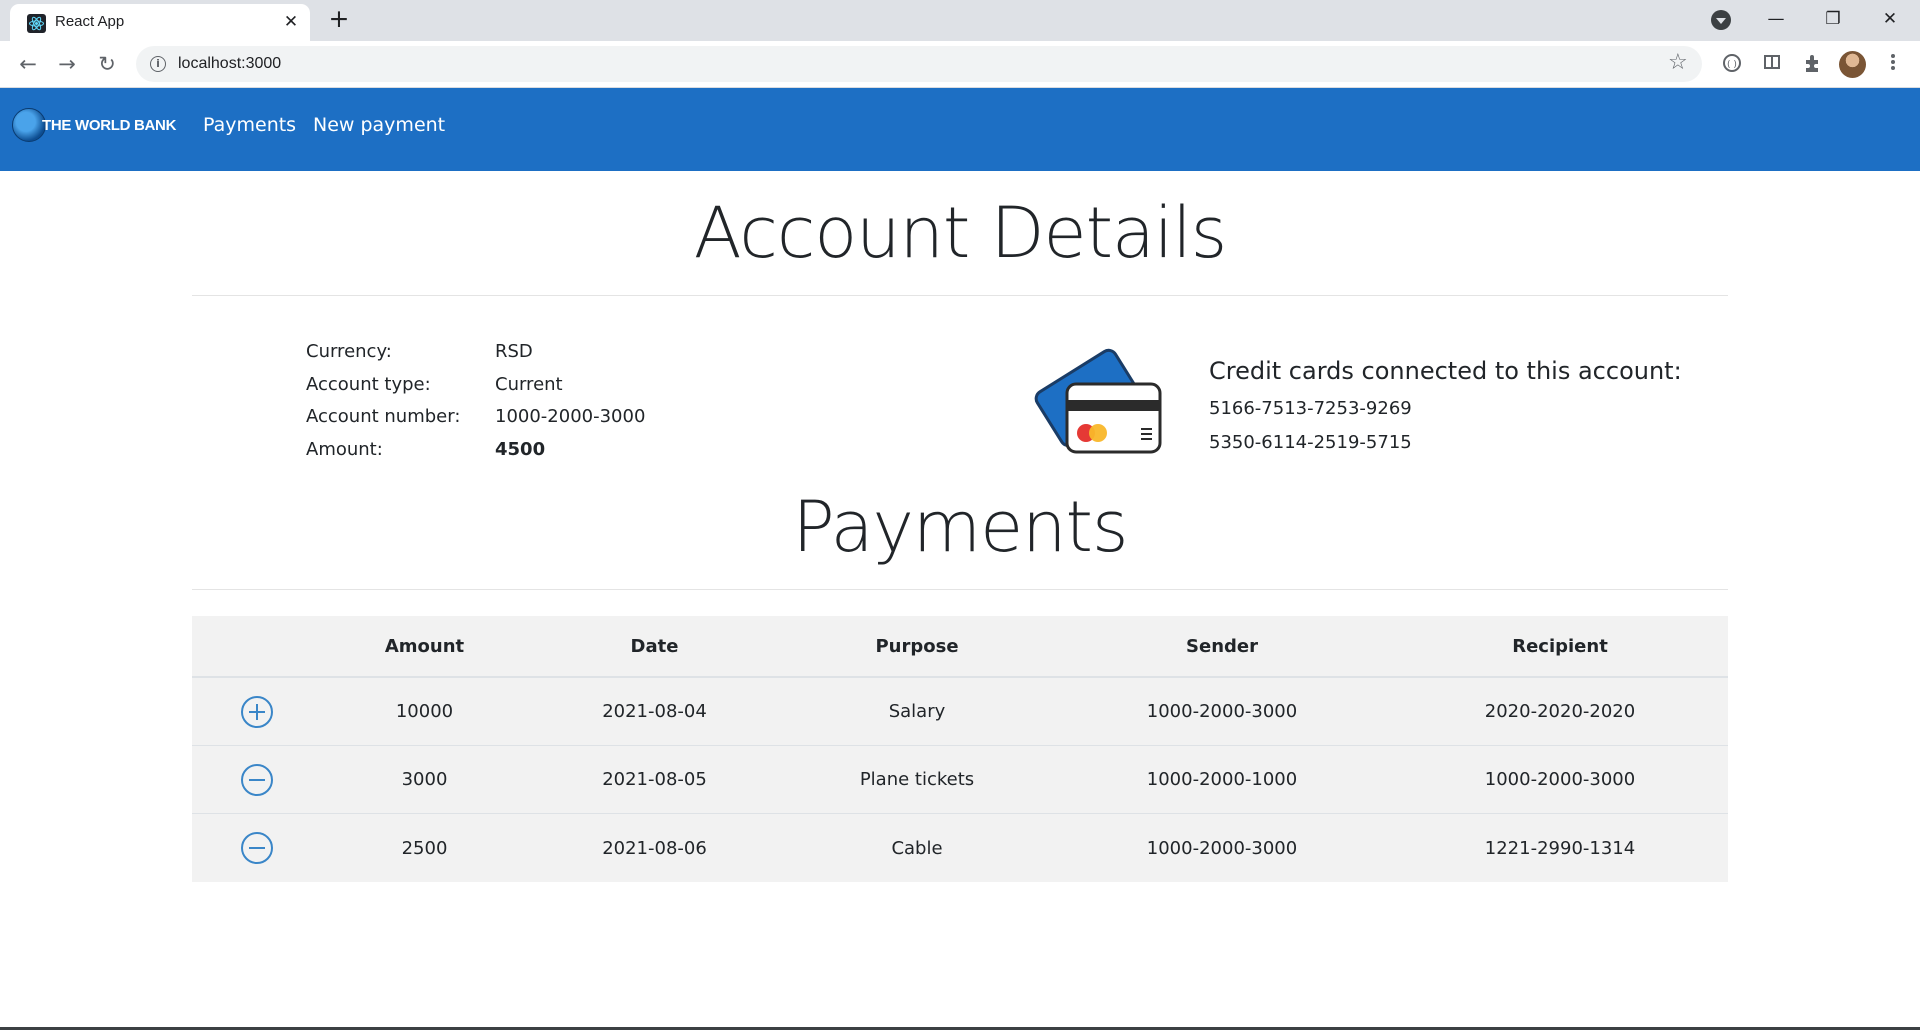 The height and width of the screenshot is (1030, 1920). Describe the element at coordinates (917, 779) in the screenshot. I see `row-purpose: Plane tickets` at that location.